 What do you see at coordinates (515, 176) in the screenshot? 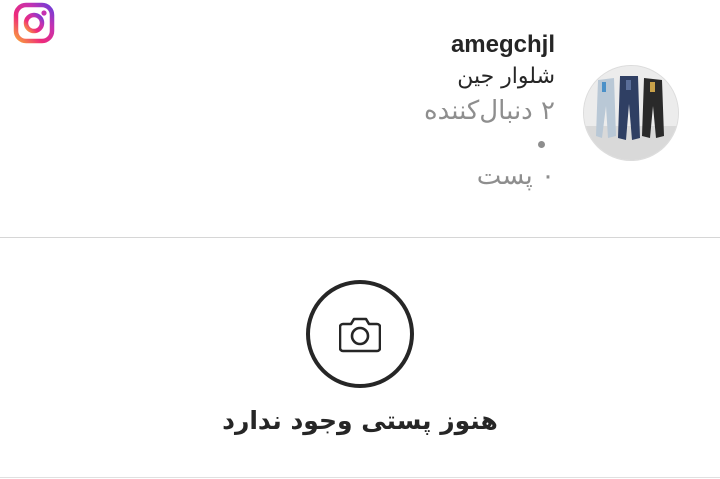
I see `posts-count: ۰ پست` at bounding box center [515, 176].